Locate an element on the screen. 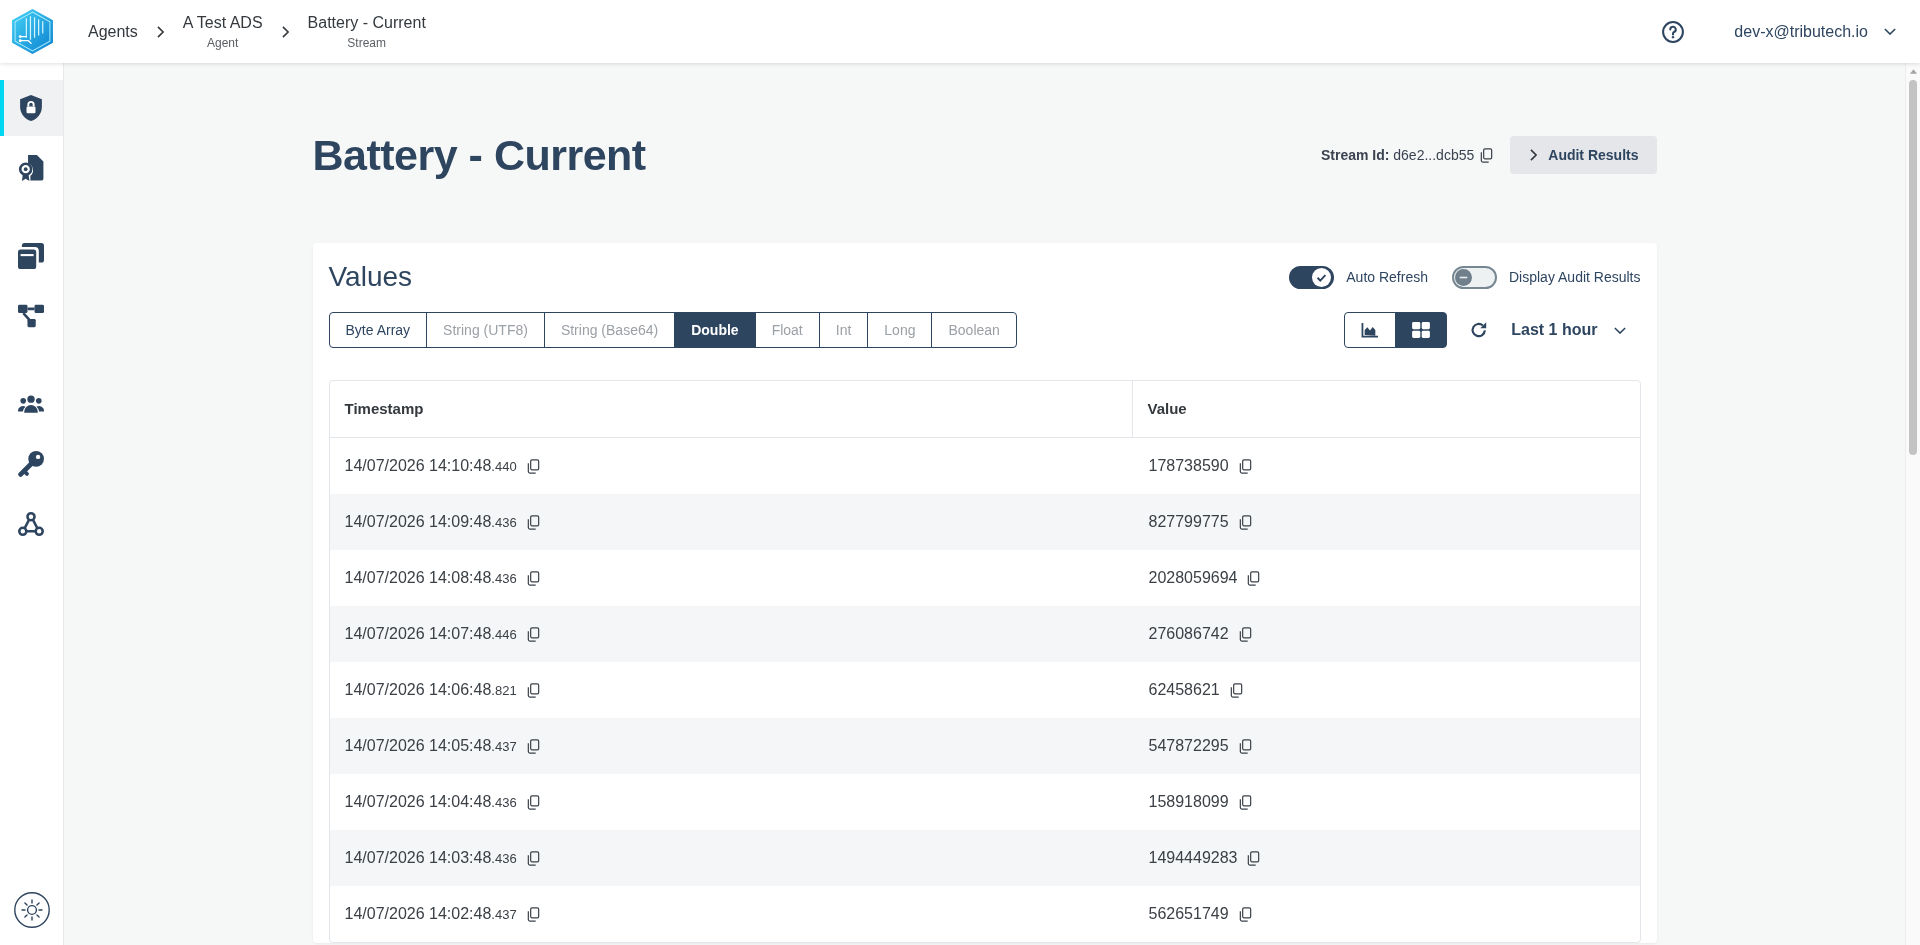  breadcrumb-link: A Test ADS is located at coordinates (222, 22).